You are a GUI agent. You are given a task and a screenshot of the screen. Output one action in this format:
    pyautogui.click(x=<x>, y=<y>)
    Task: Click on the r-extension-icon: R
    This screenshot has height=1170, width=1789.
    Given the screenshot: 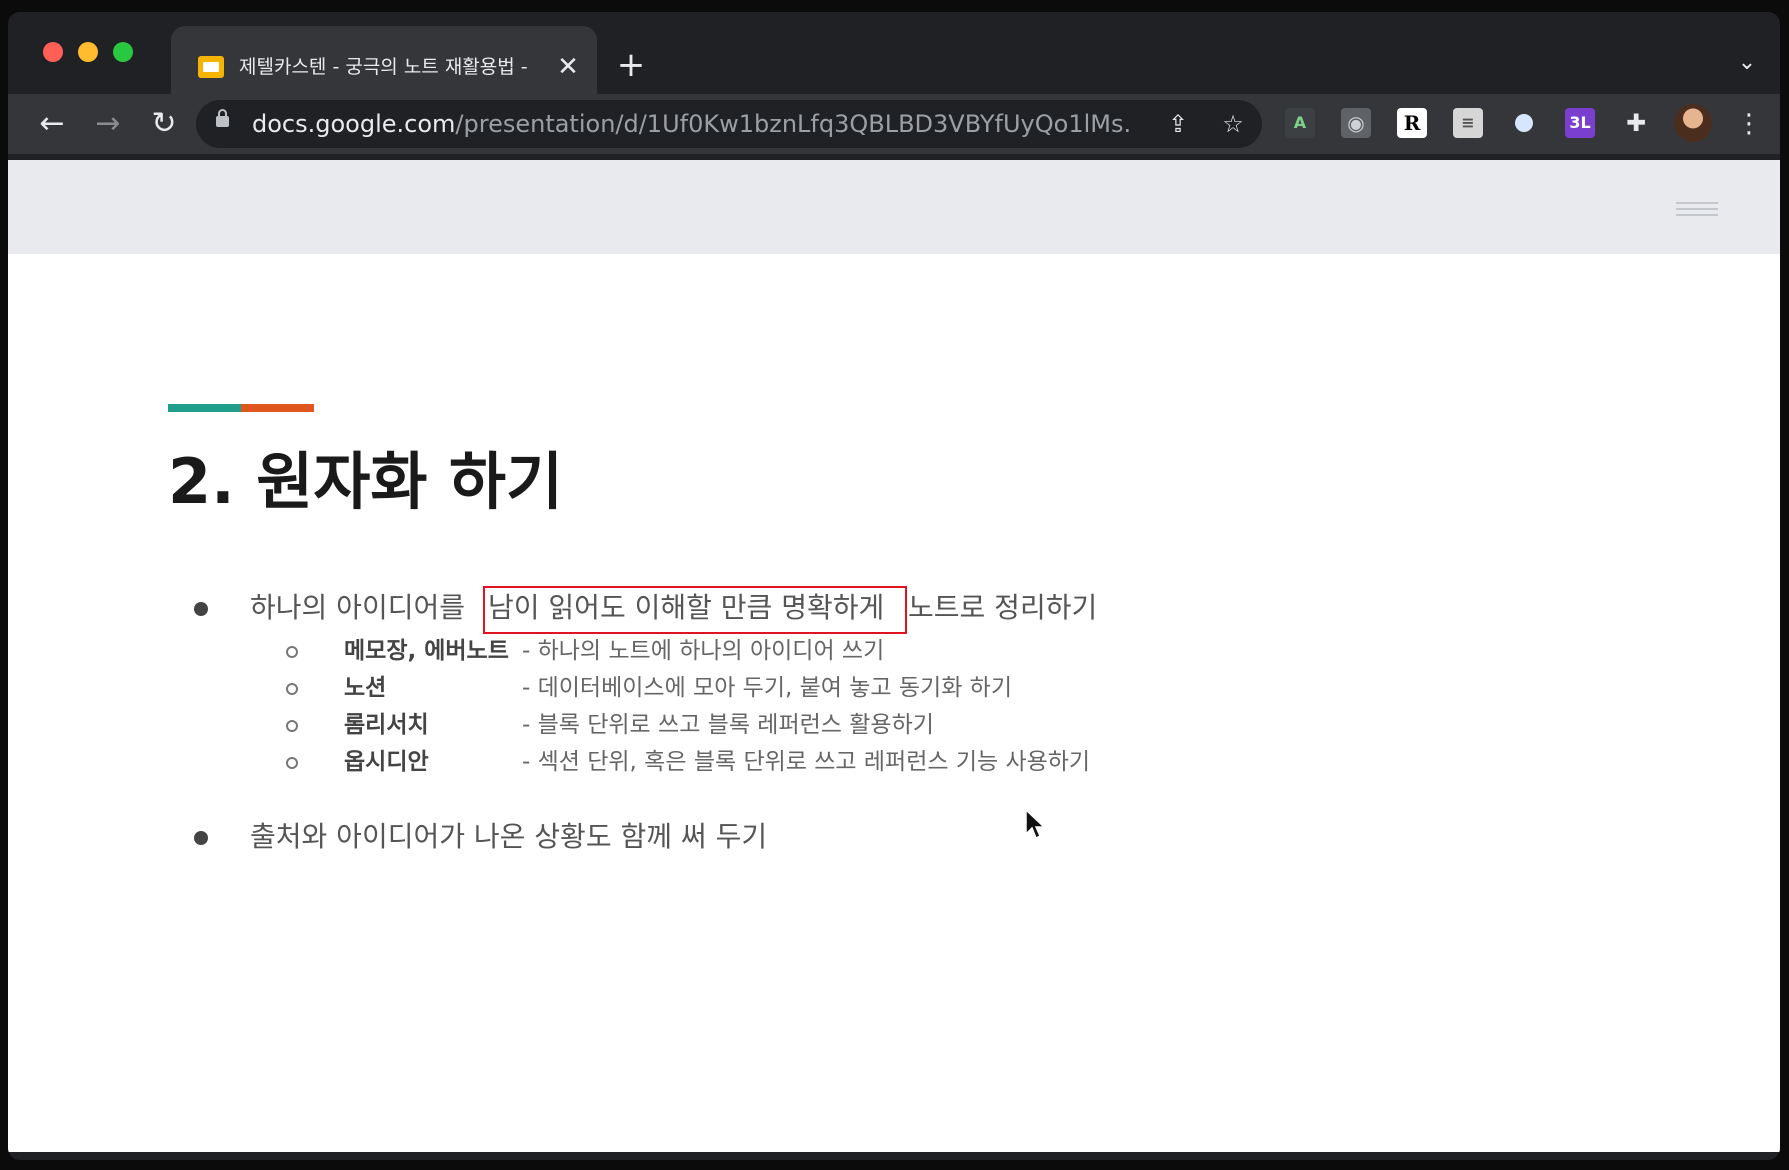 What is the action you would take?
    pyautogui.click(x=1412, y=123)
    